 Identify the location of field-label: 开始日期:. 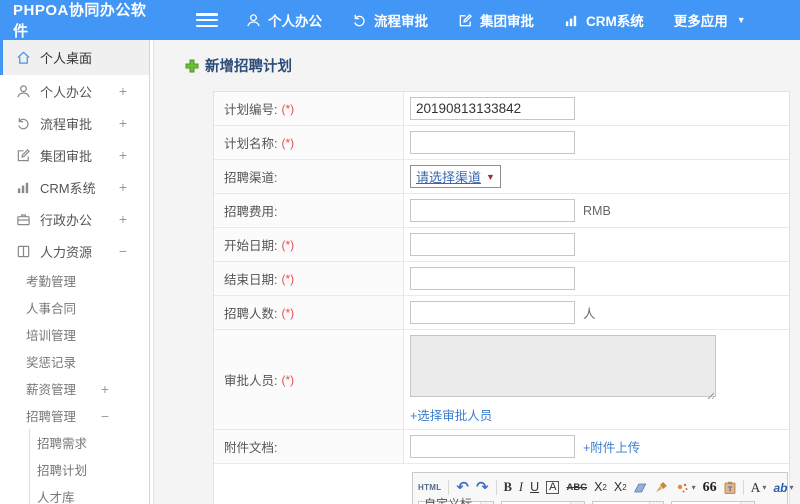
(251, 246).